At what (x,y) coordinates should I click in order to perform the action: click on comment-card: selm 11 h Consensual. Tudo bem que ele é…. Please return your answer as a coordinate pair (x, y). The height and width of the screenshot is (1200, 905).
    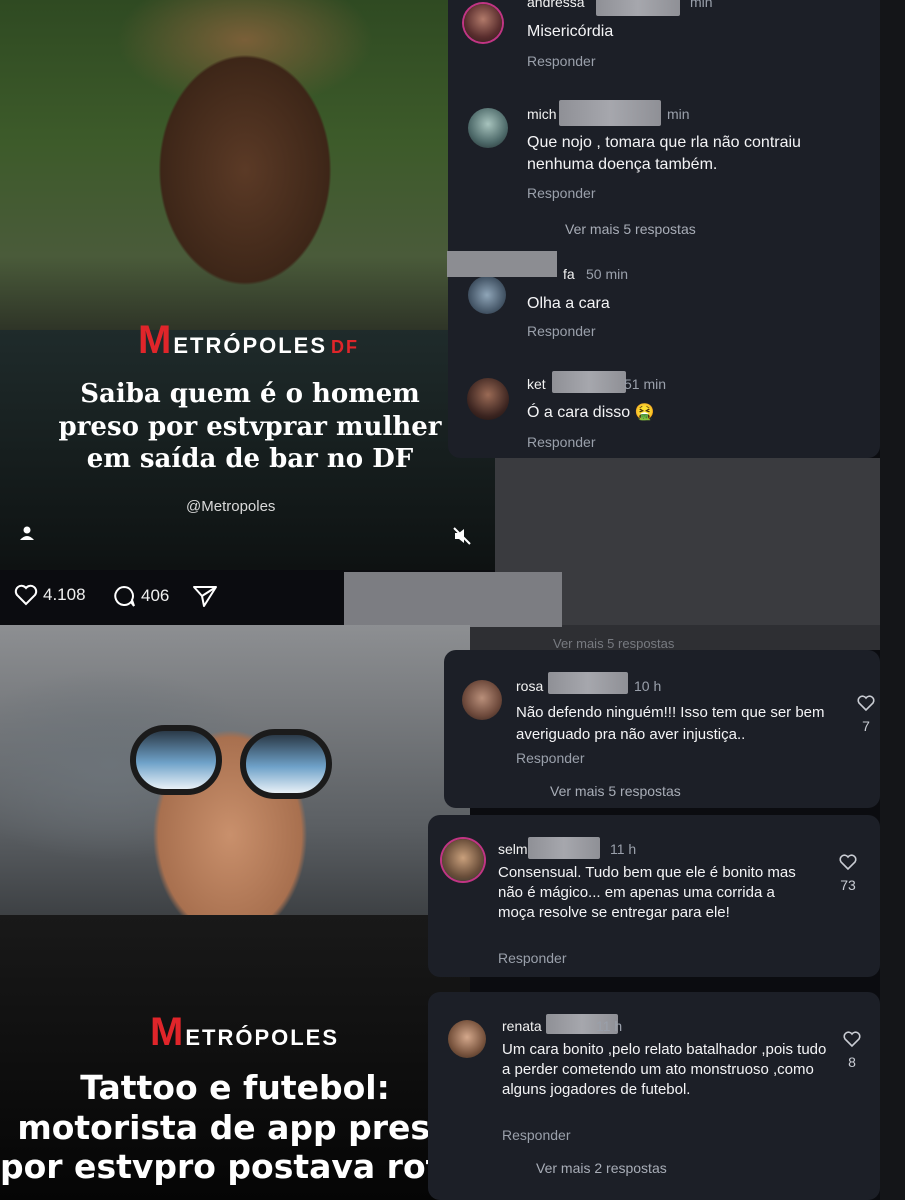
    Looking at the image, I should click on (654, 896).